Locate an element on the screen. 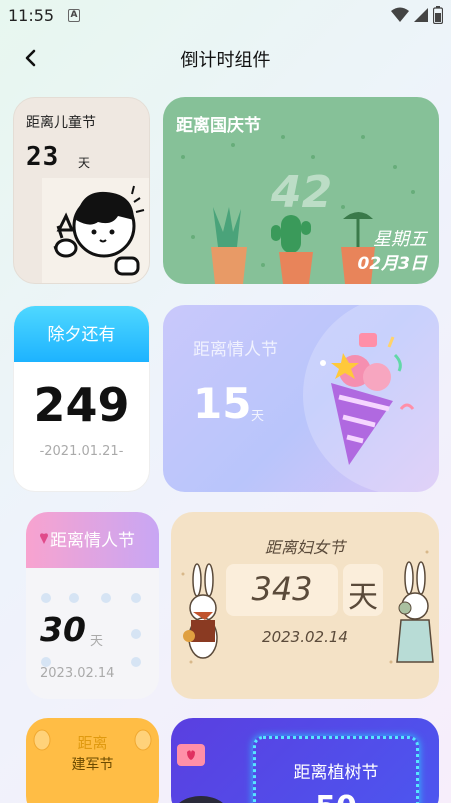  days-count: 30 is located at coordinates (63, 629).